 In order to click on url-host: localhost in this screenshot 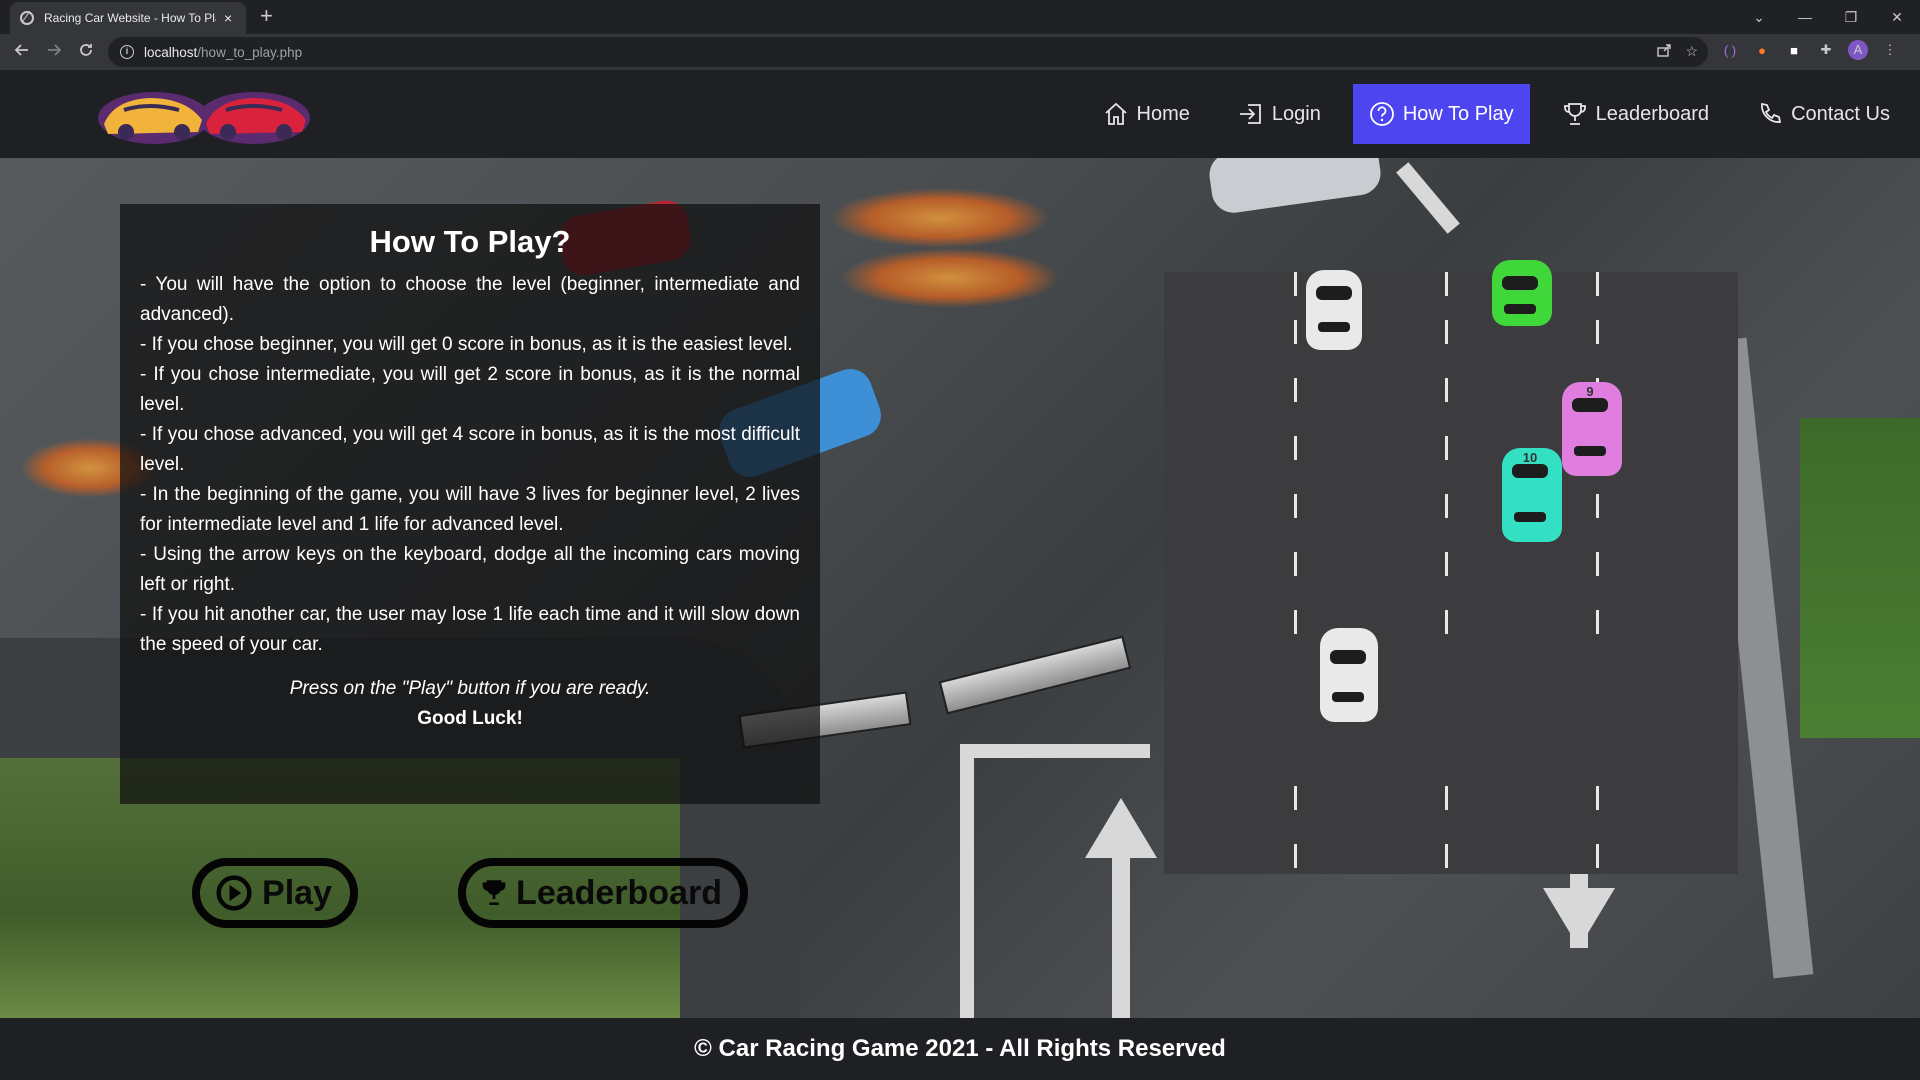, I will do `click(171, 52)`.